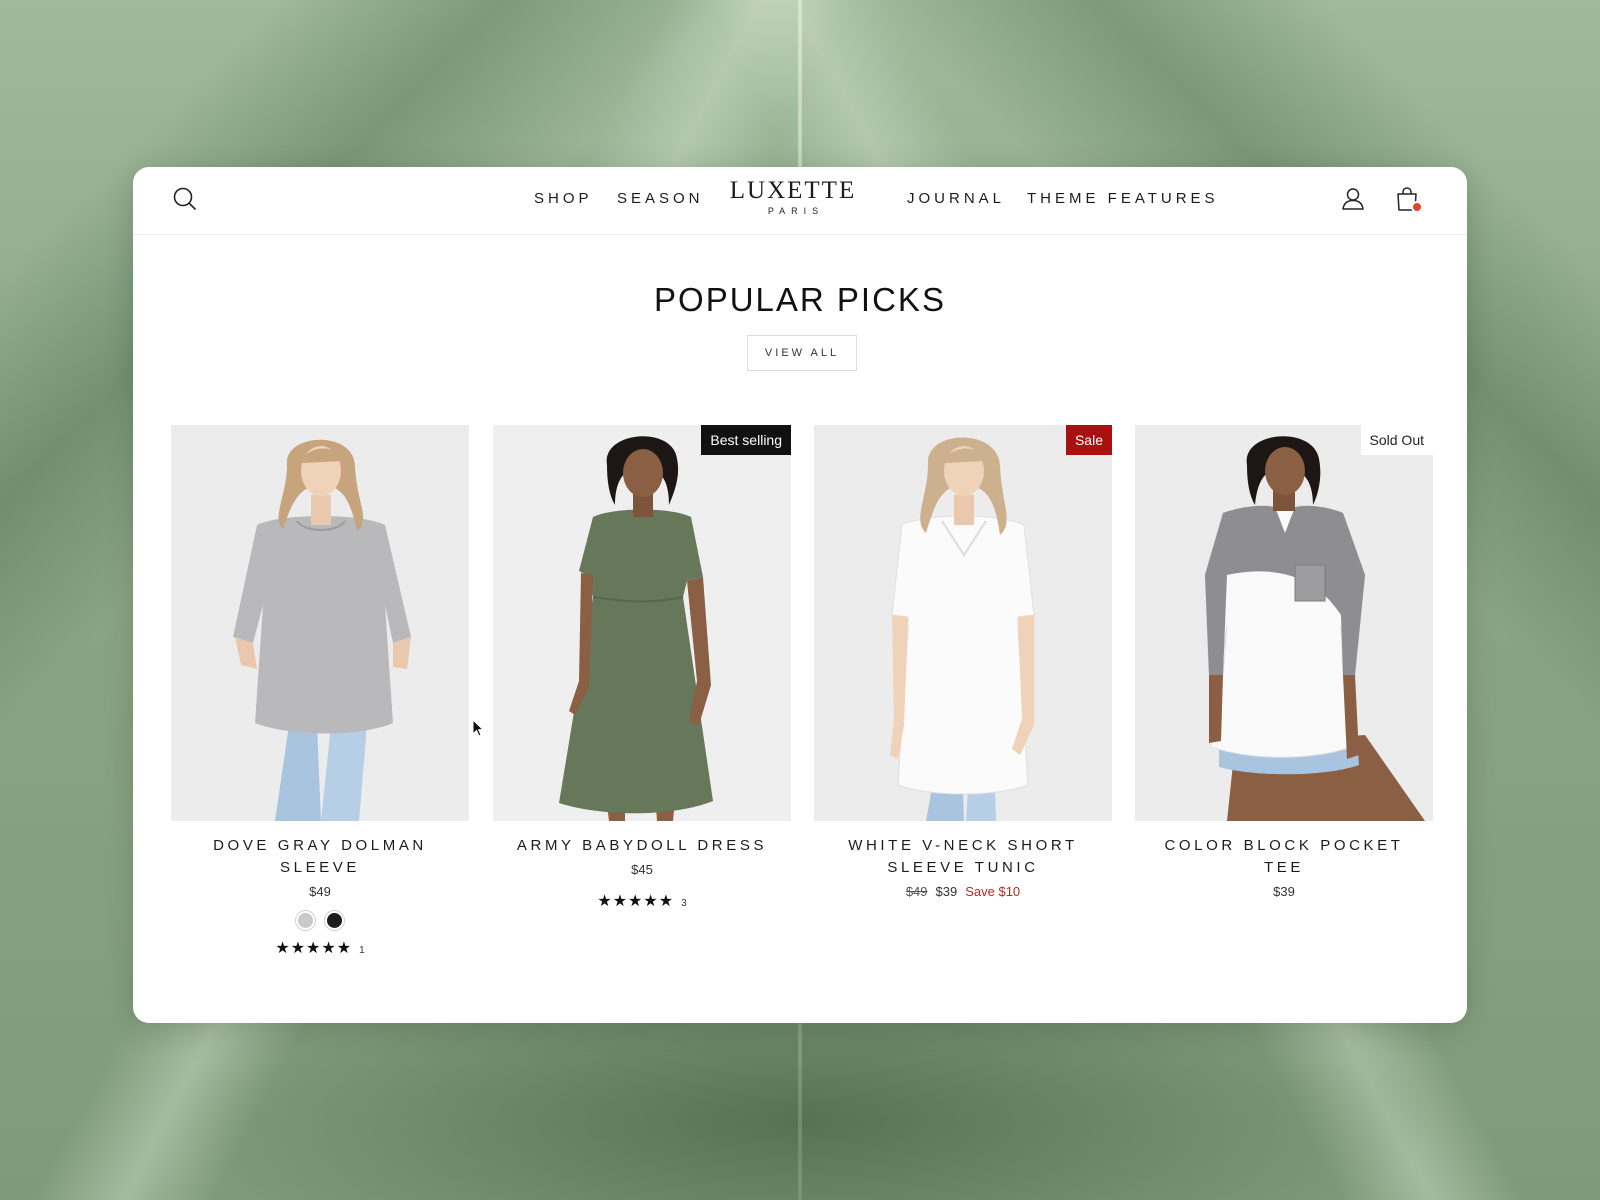  I want to click on section-title: POPULAR PICKS, so click(800, 299).